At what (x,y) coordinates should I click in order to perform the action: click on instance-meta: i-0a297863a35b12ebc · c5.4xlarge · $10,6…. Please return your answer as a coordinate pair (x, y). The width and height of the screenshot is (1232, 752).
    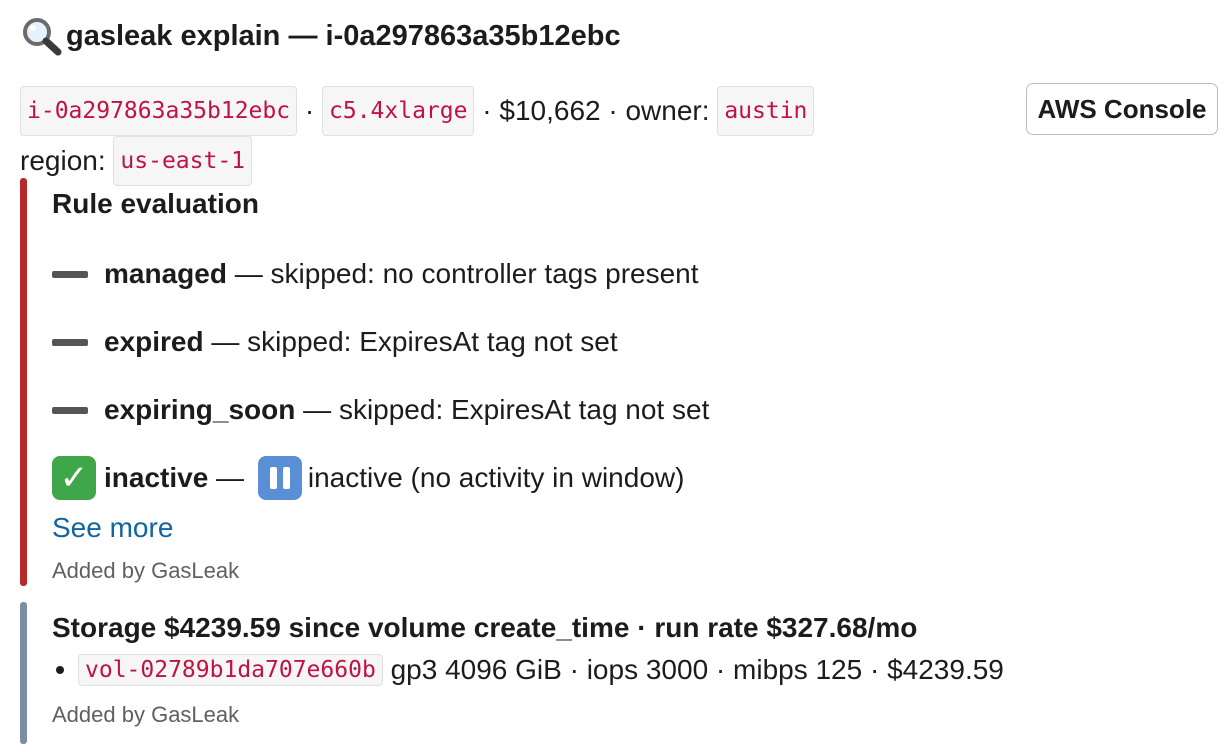
    Looking at the image, I should click on (417, 136).